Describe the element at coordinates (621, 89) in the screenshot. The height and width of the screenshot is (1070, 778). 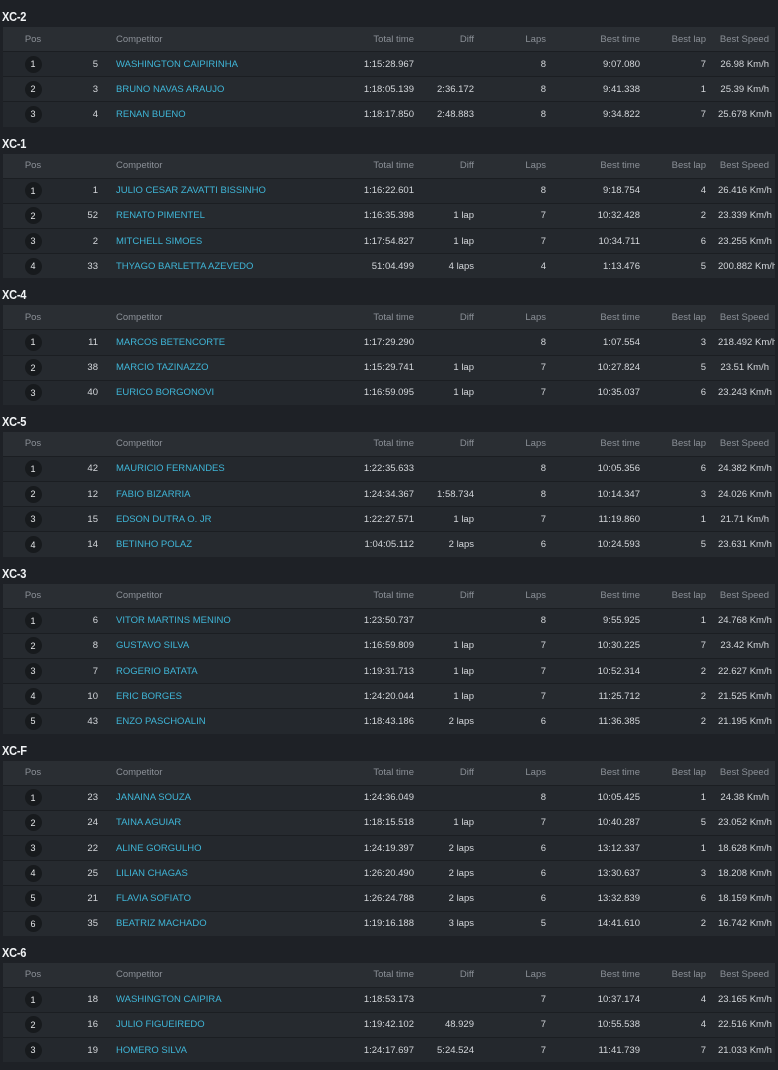
I see `best-time: 9:41.338` at that location.